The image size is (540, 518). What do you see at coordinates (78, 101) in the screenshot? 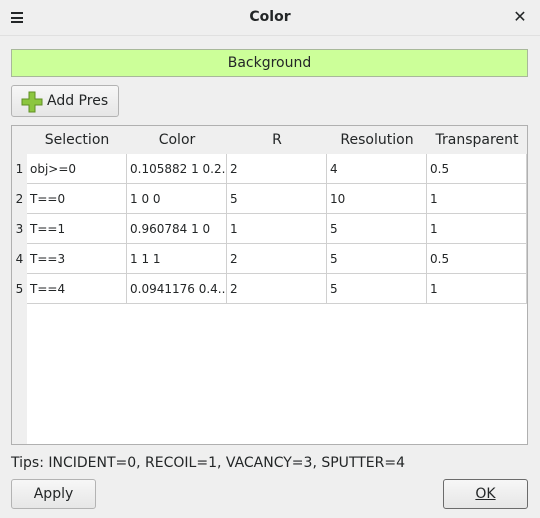
I see `add-pres-label: Add Pres` at bounding box center [78, 101].